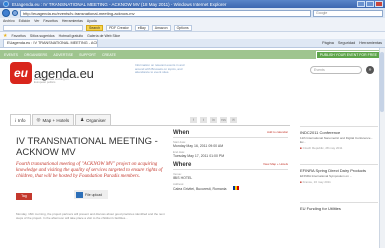 The height and width of the screenshot is (248, 385). I want to click on related-meta: ■ Czech Republic, 28 may 2011, so click(321, 148).